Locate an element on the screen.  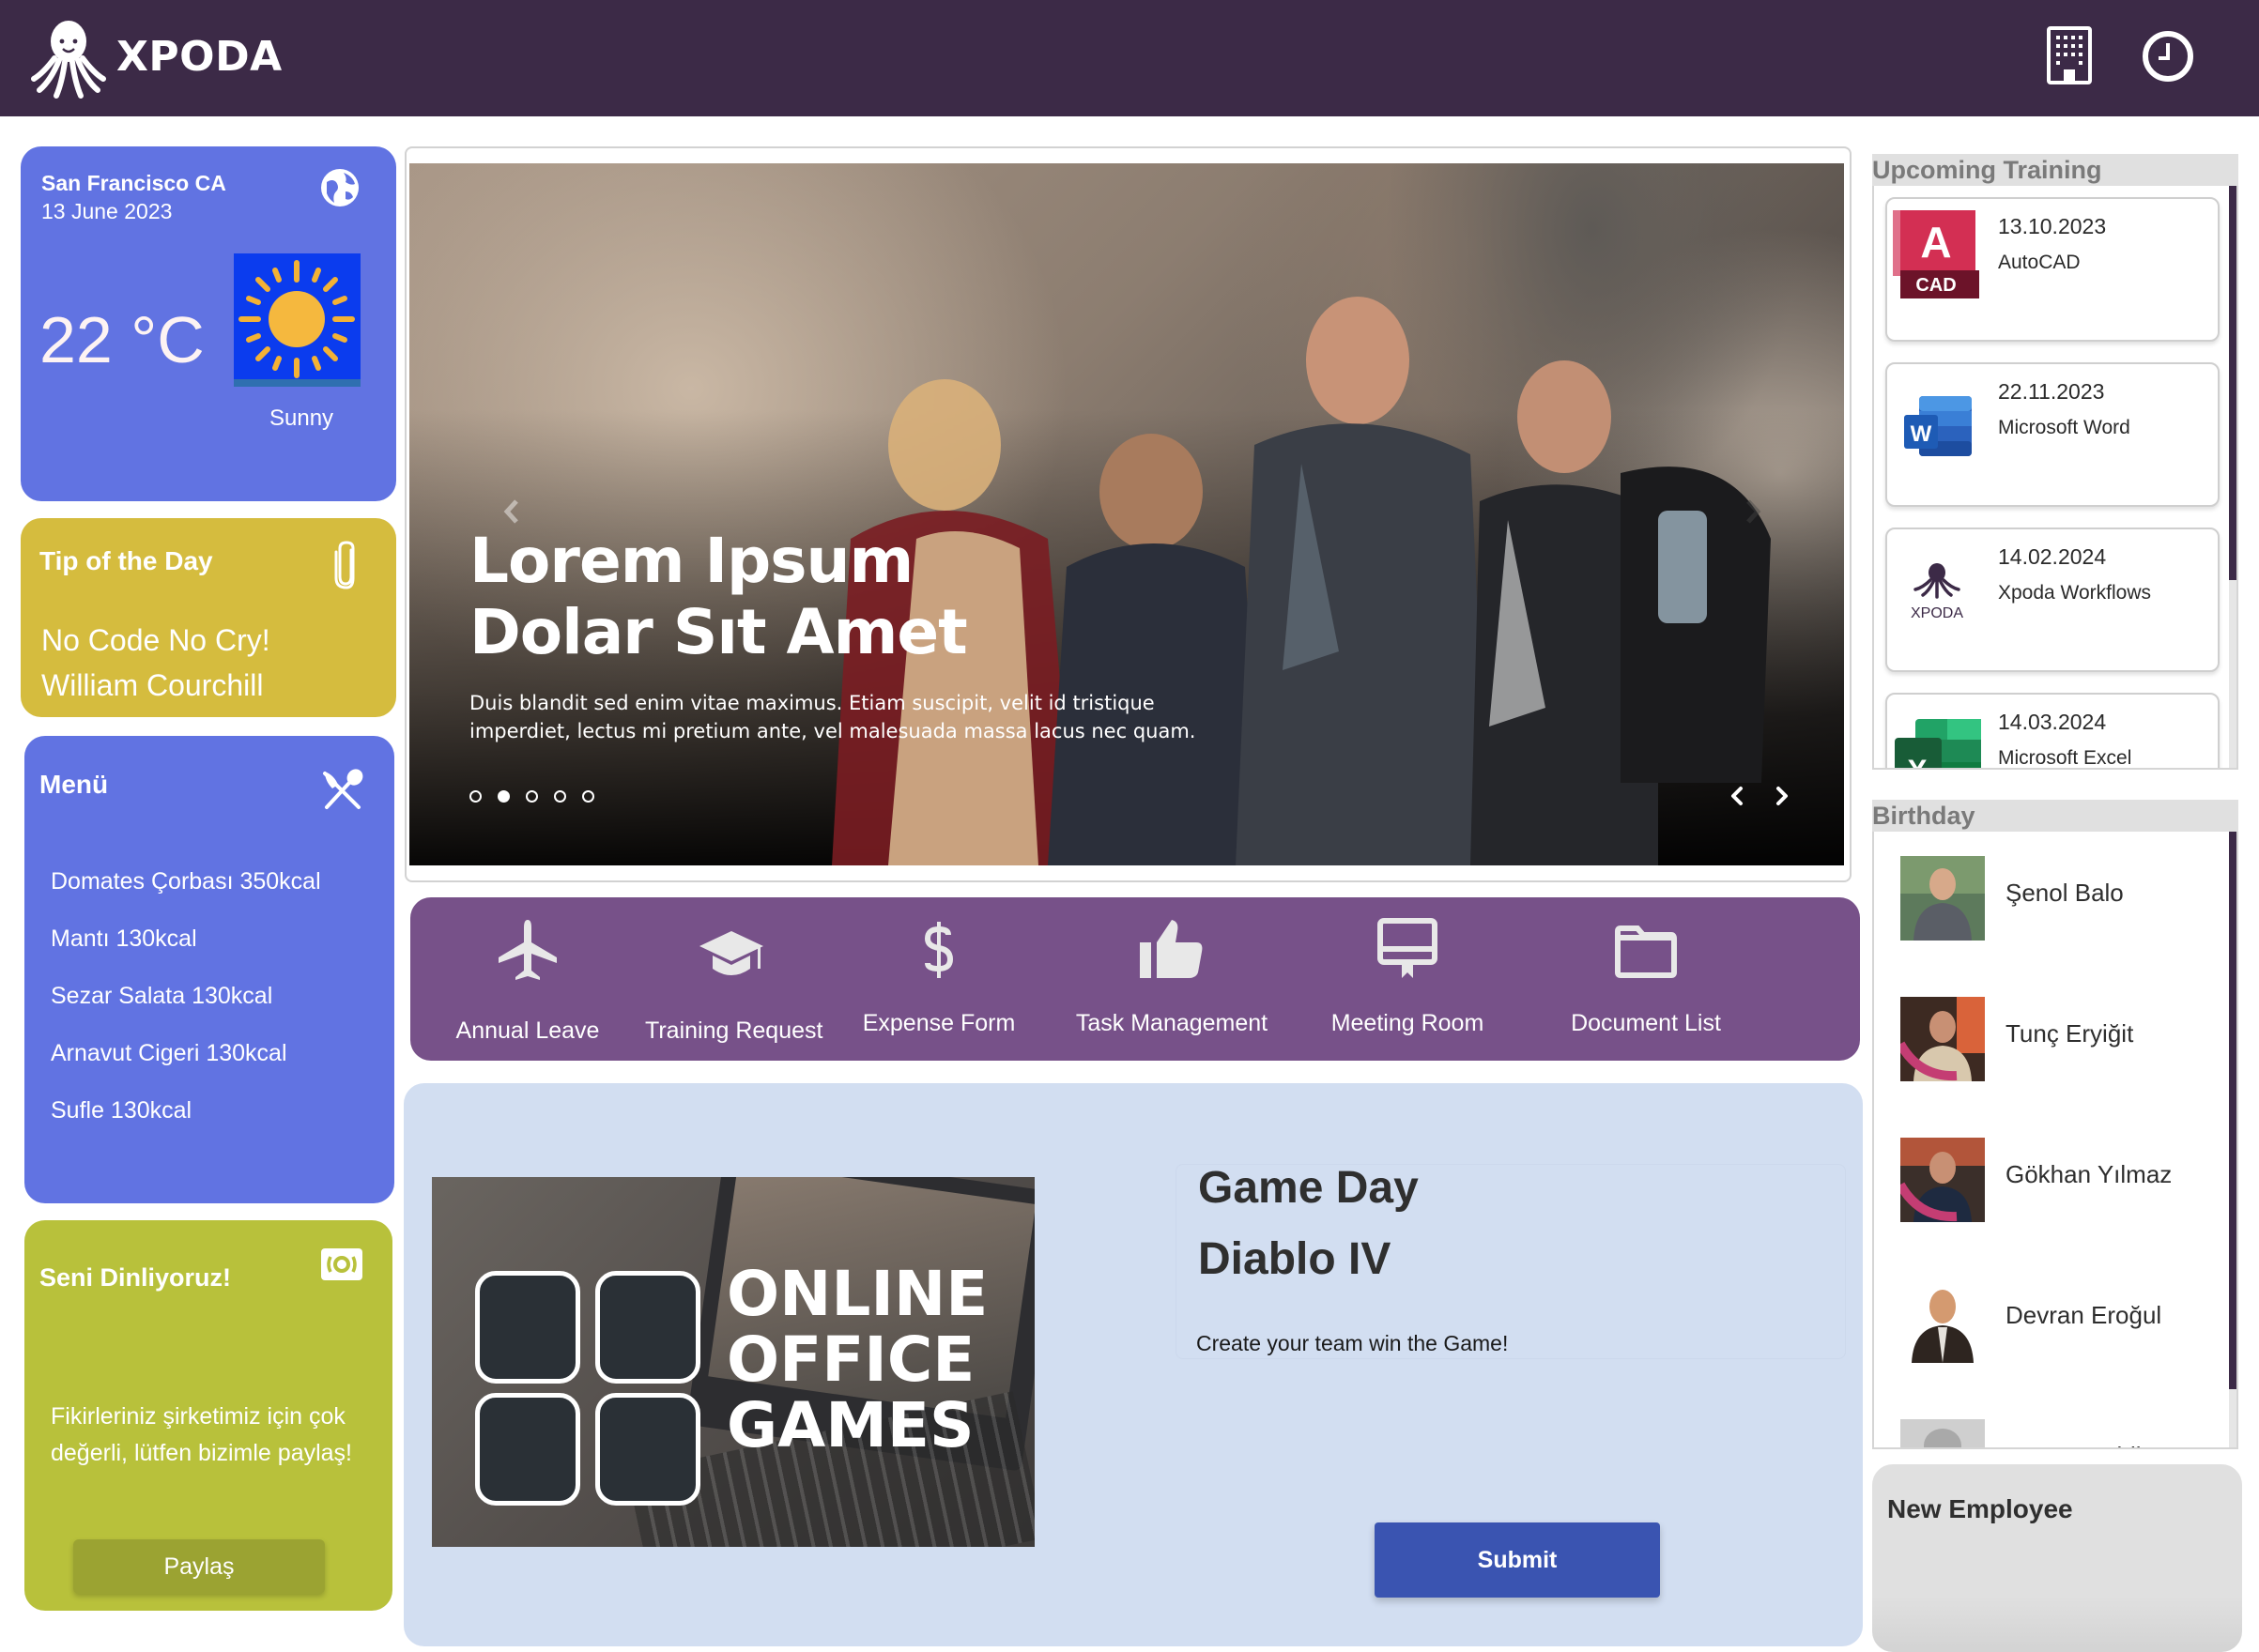
svg-text: XPODA is located at coordinates (1937, 613).